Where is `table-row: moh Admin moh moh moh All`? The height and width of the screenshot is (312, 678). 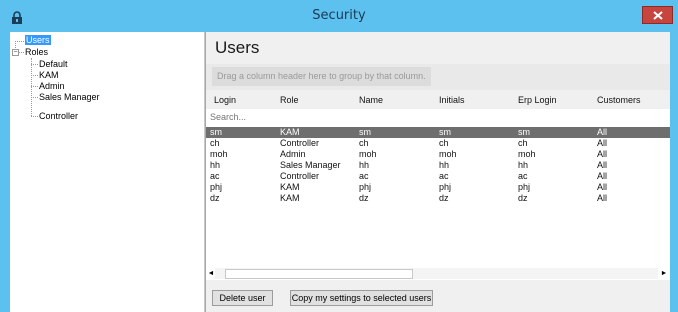 table-row: moh Admin moh moh moh All is located at coordinates (438, 154).